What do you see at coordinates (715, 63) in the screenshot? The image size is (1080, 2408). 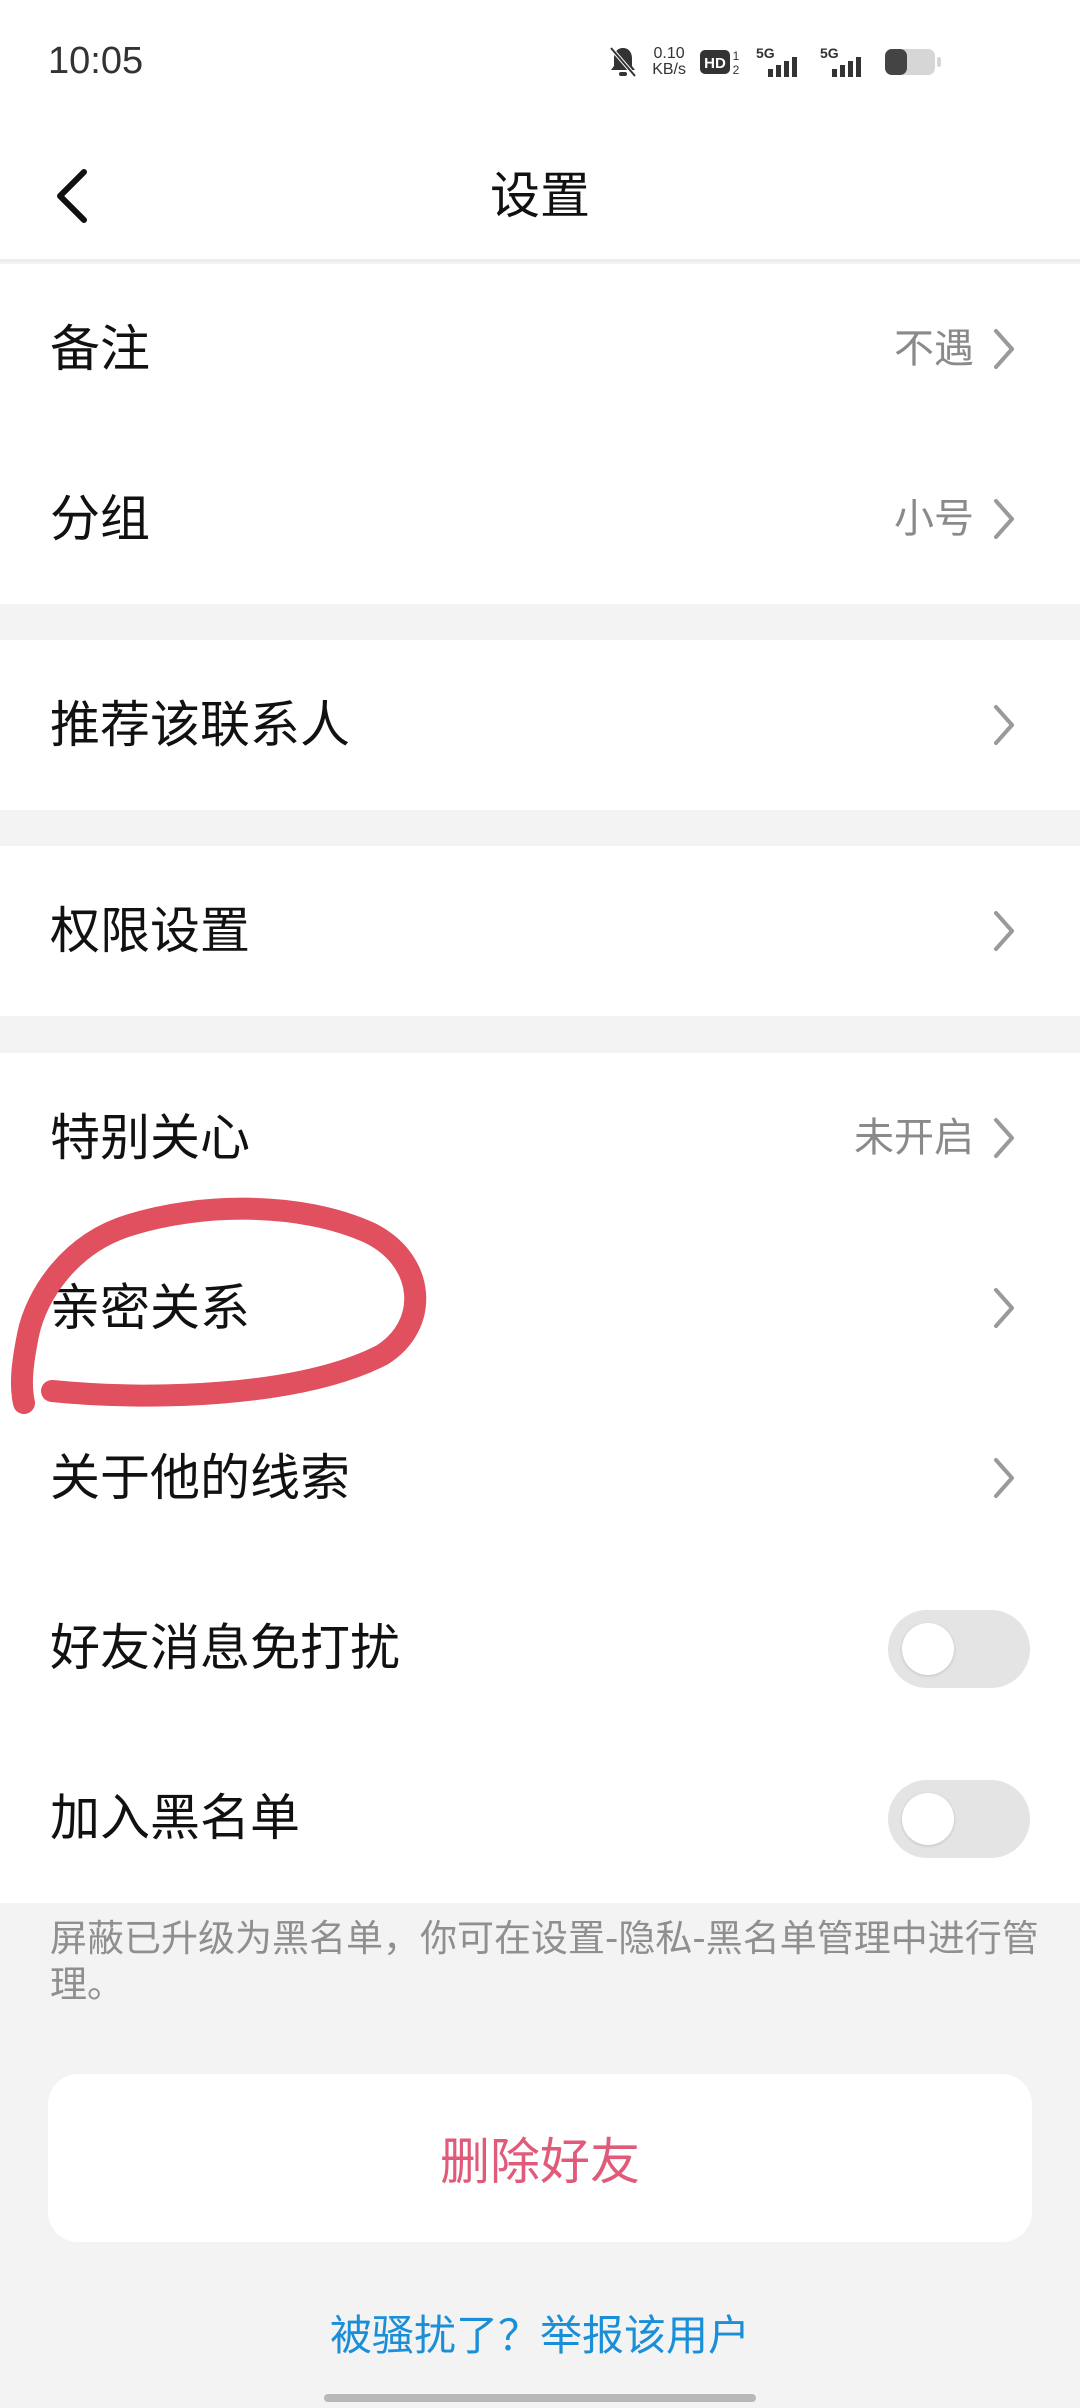 I see `svg-text: HD` at bounding box center [715, 63].